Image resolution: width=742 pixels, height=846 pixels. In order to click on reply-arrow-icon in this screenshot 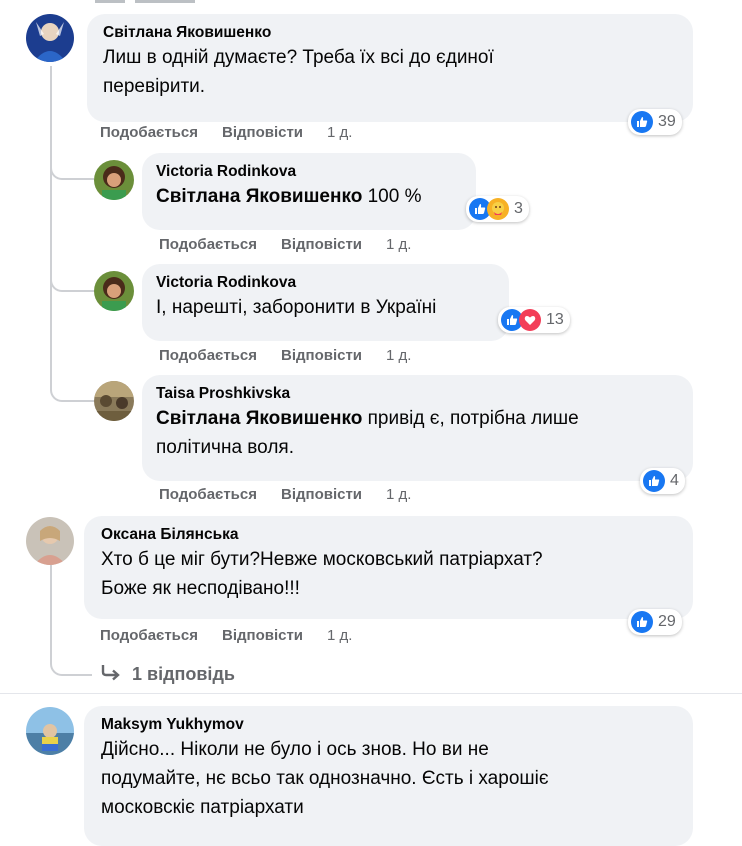, I will do `click(111, 674)`.